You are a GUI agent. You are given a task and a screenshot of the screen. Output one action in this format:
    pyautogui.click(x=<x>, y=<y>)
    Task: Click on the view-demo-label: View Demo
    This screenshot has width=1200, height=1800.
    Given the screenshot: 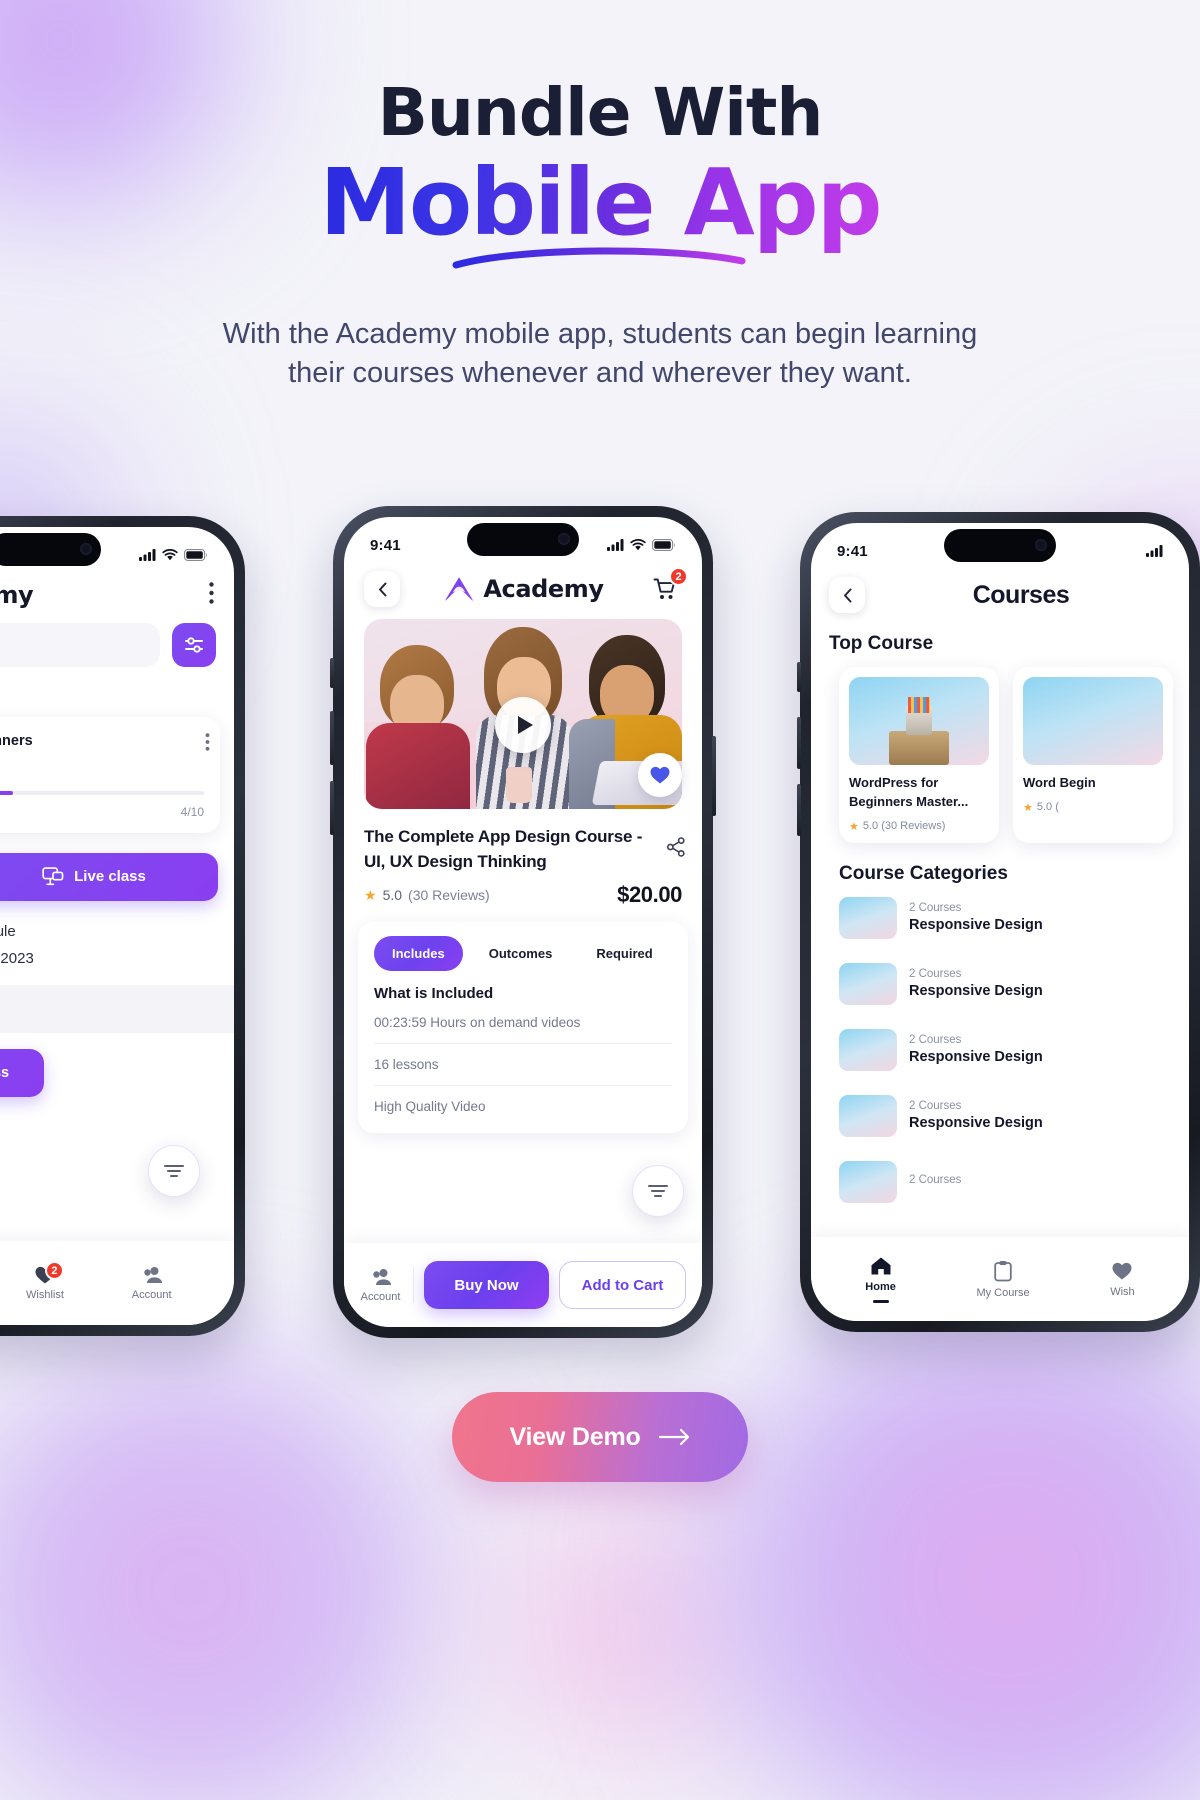 What is the action you would take?
    pyautogui.click(x=575, y=1436)
    